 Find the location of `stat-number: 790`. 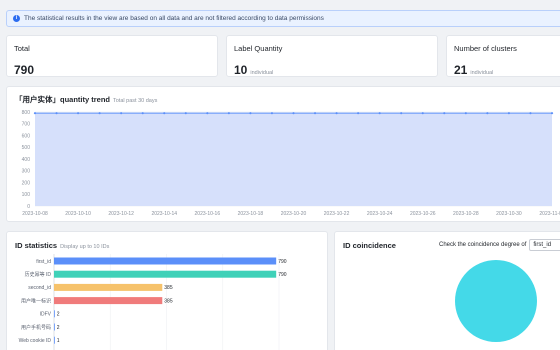

stat-number: 790 is located at coordinates (24, 70).